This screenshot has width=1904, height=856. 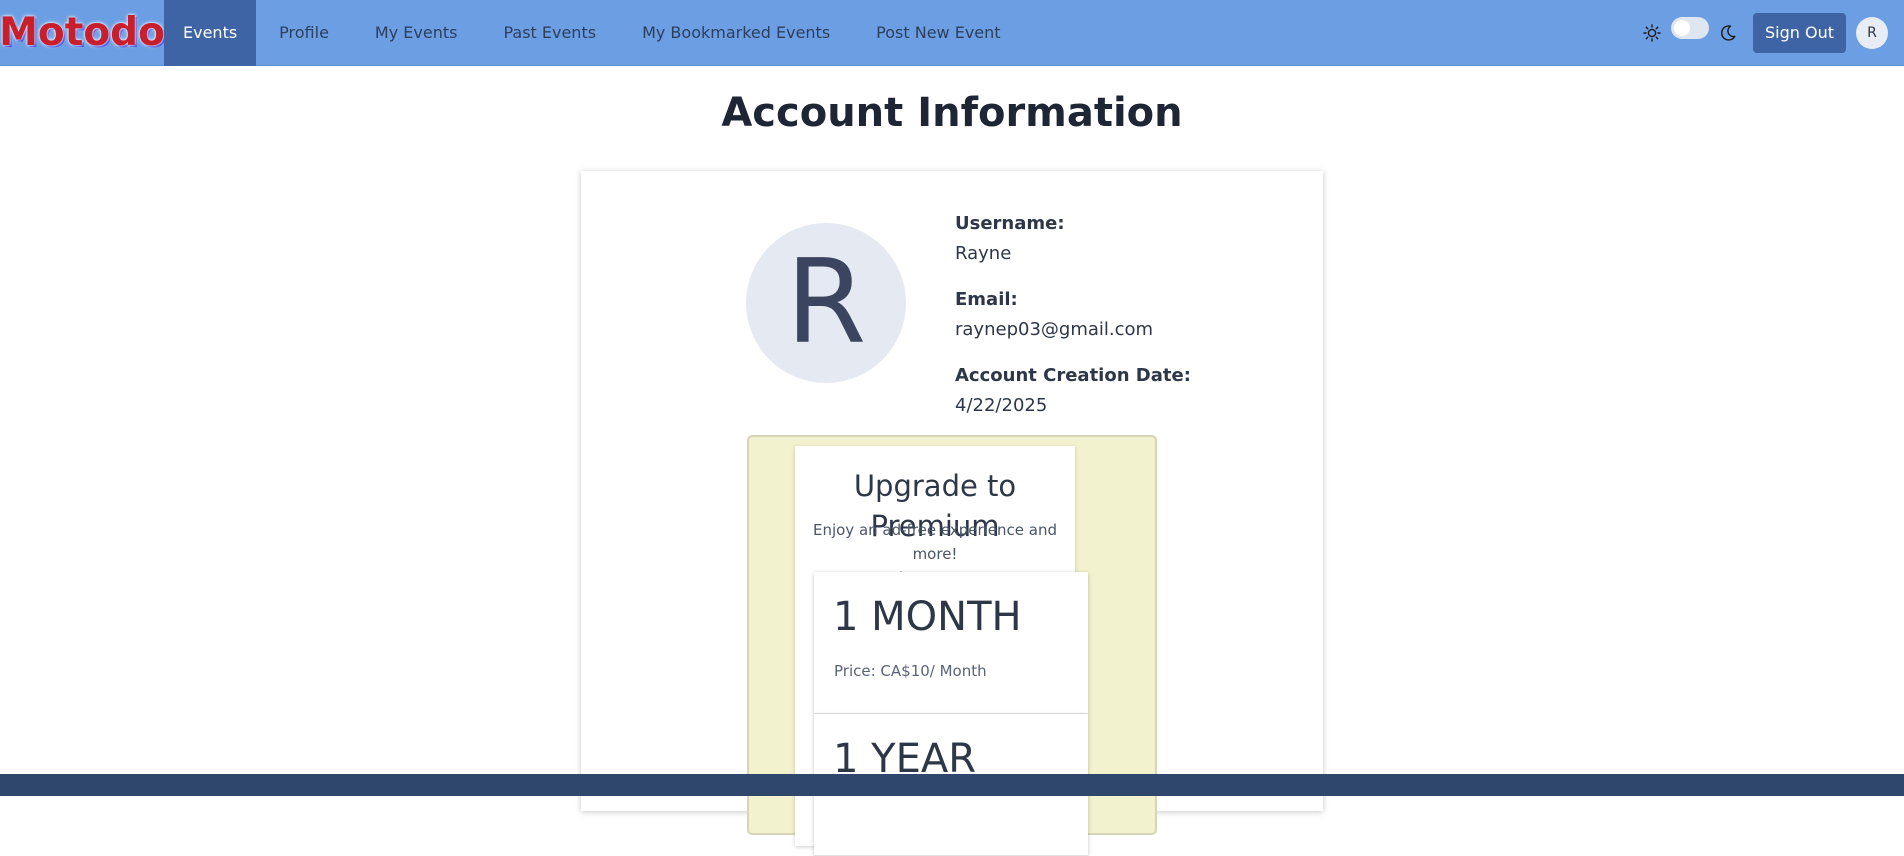 What do you see at coordinates (935, 542) in the screenshot?
I see `premium-desc-text: Enjoy an ad-free experience and more!` at bounding box center [935, 542].